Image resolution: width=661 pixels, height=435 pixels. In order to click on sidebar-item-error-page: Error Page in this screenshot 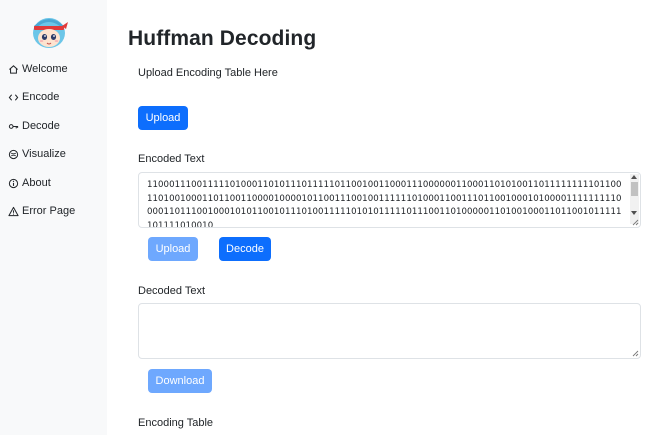, I will do `click(41, 211)`.